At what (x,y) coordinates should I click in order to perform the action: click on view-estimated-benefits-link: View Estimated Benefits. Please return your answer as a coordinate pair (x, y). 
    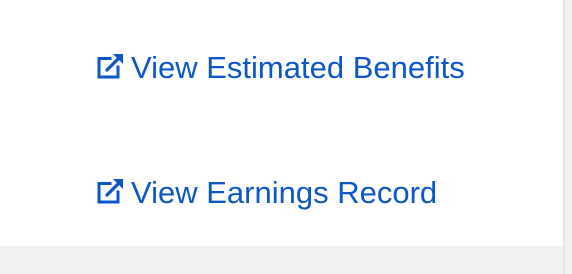
    Looking at the image, I should click on (280, 66).